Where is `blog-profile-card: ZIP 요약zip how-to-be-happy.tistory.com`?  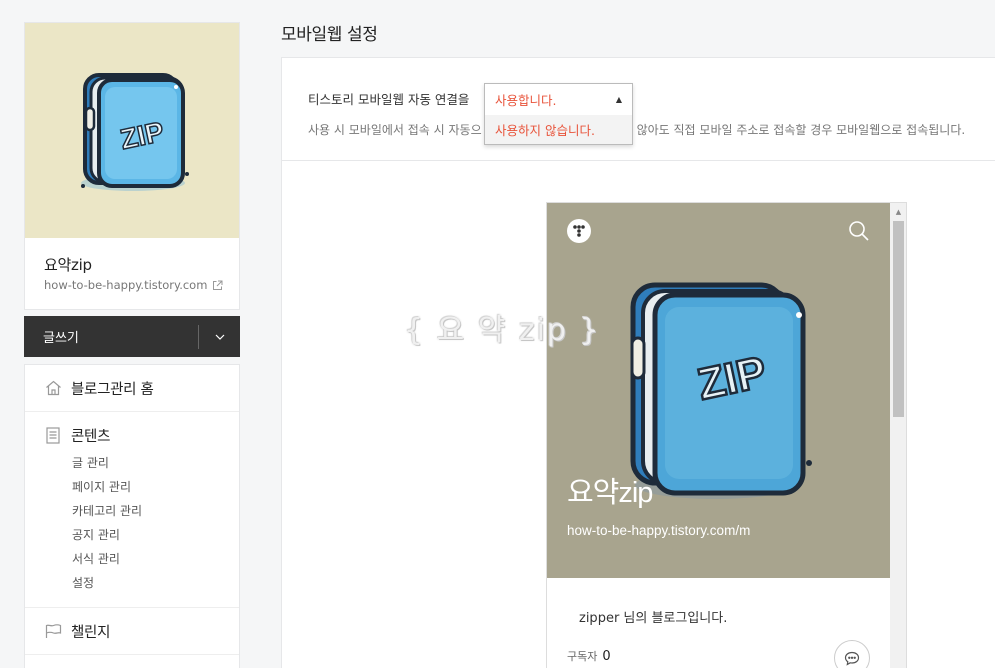 blog-profile-card: ZIP 요약zip how-to-be-happy.tistory.com is located at coordinates (132, 166).